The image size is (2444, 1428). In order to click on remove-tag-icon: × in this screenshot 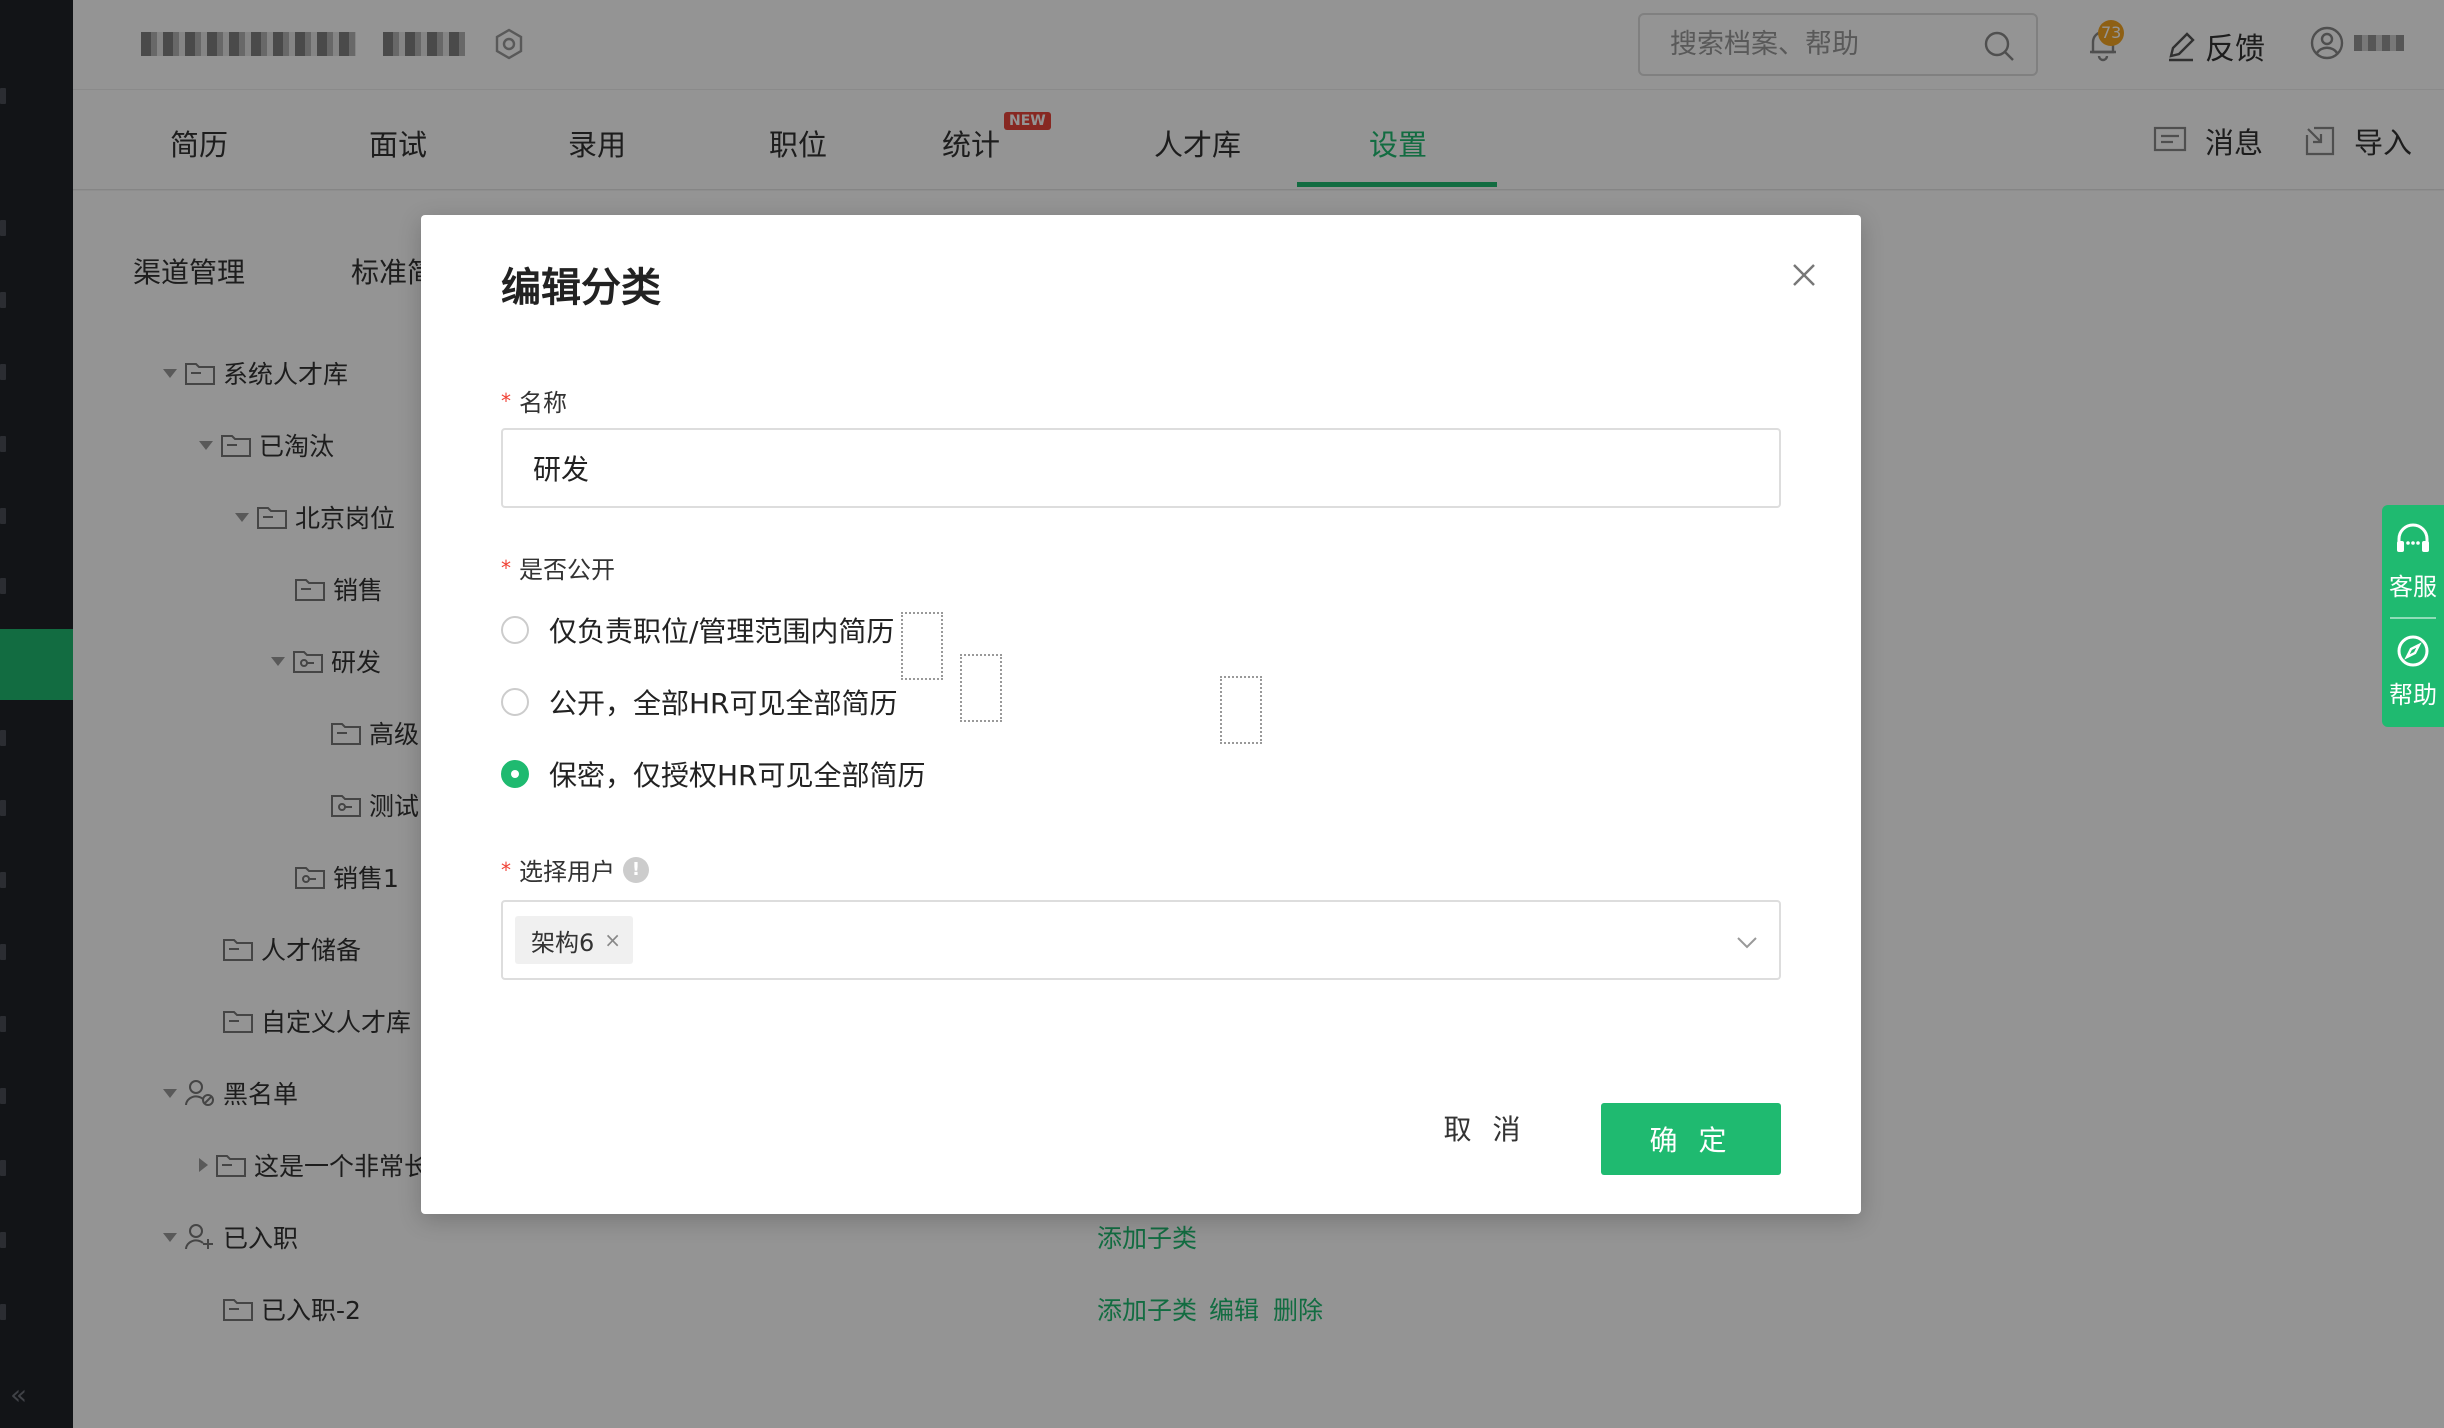, I will do `click(612, 940)`.